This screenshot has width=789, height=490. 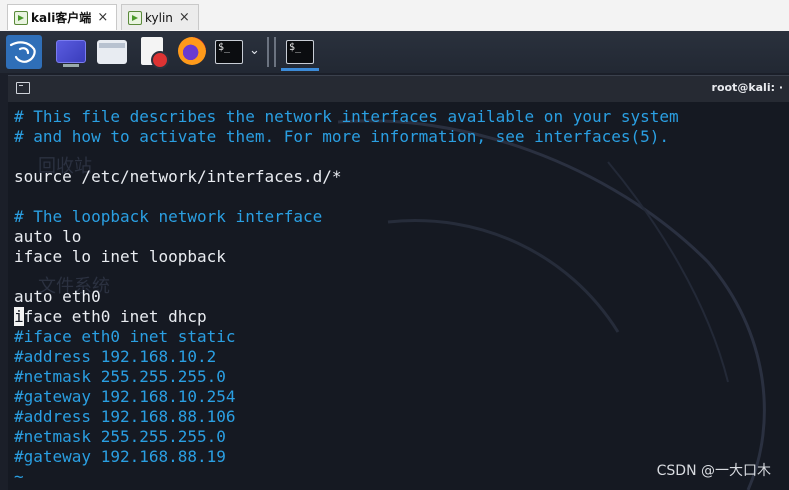 What do you see at coordinates (48, 236) in the screenshot?
I see `text-line: auto lo` at bounding box center [48, 236].